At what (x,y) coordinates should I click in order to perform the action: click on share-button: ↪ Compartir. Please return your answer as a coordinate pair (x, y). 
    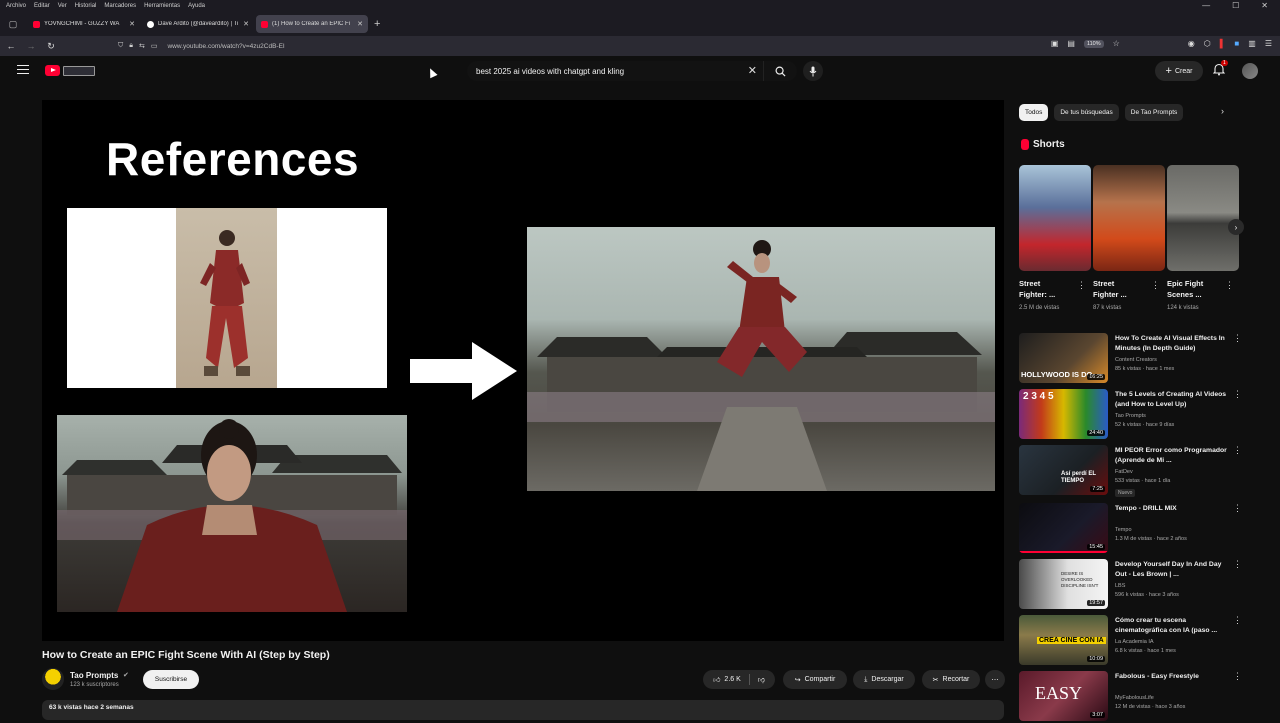
    Looking at the image, I should click on (815, 679).